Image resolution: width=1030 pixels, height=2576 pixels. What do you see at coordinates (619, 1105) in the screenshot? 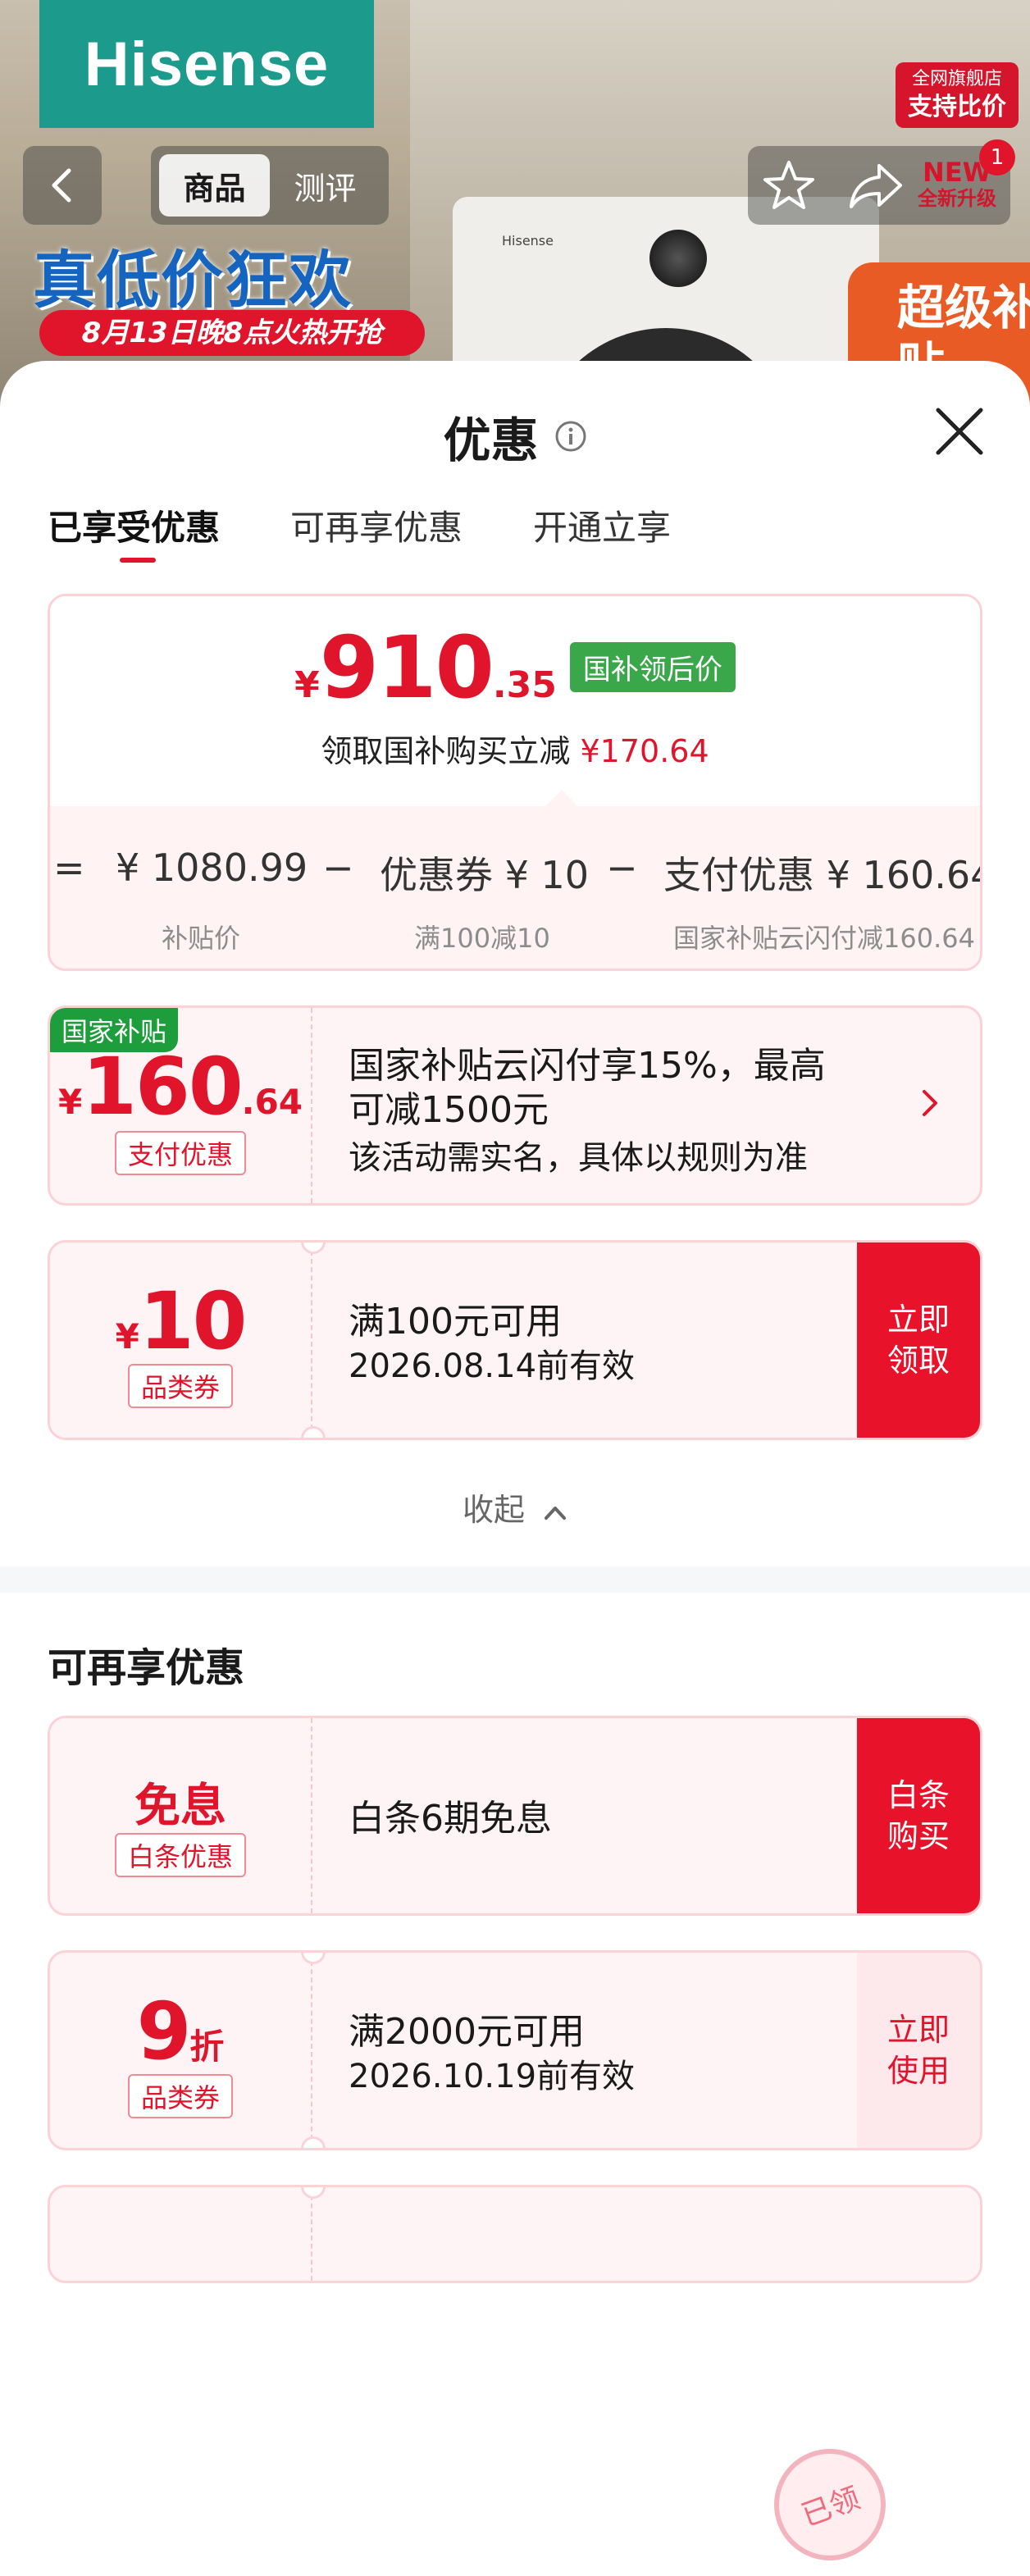
I see `coupon-details: 国家补贴云闪付享15%，最高 可减1500元 该活动需实名，具体以规则为准` at bounding box center [619, 1105].